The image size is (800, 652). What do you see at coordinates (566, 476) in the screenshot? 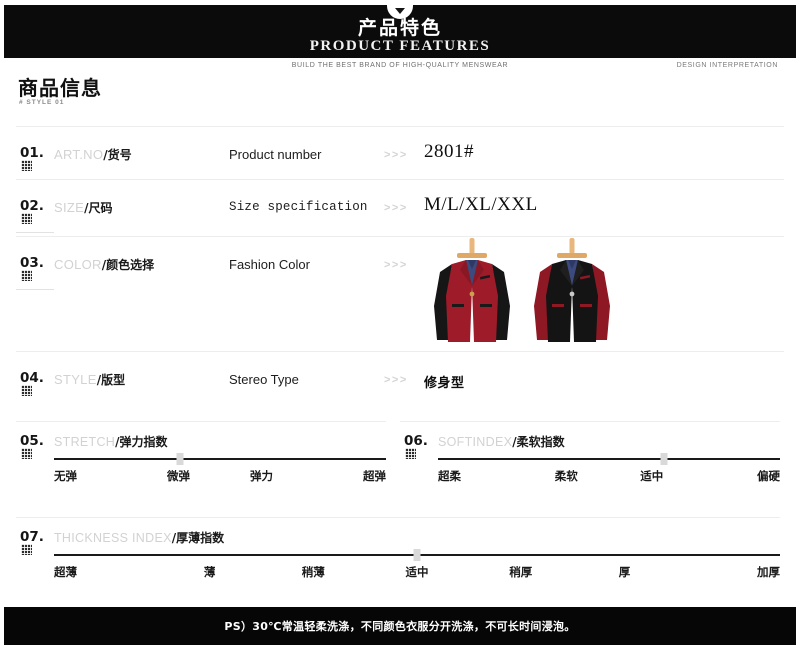
I see `scale-tick-label: 柔软` at bounding box center [566, 476].